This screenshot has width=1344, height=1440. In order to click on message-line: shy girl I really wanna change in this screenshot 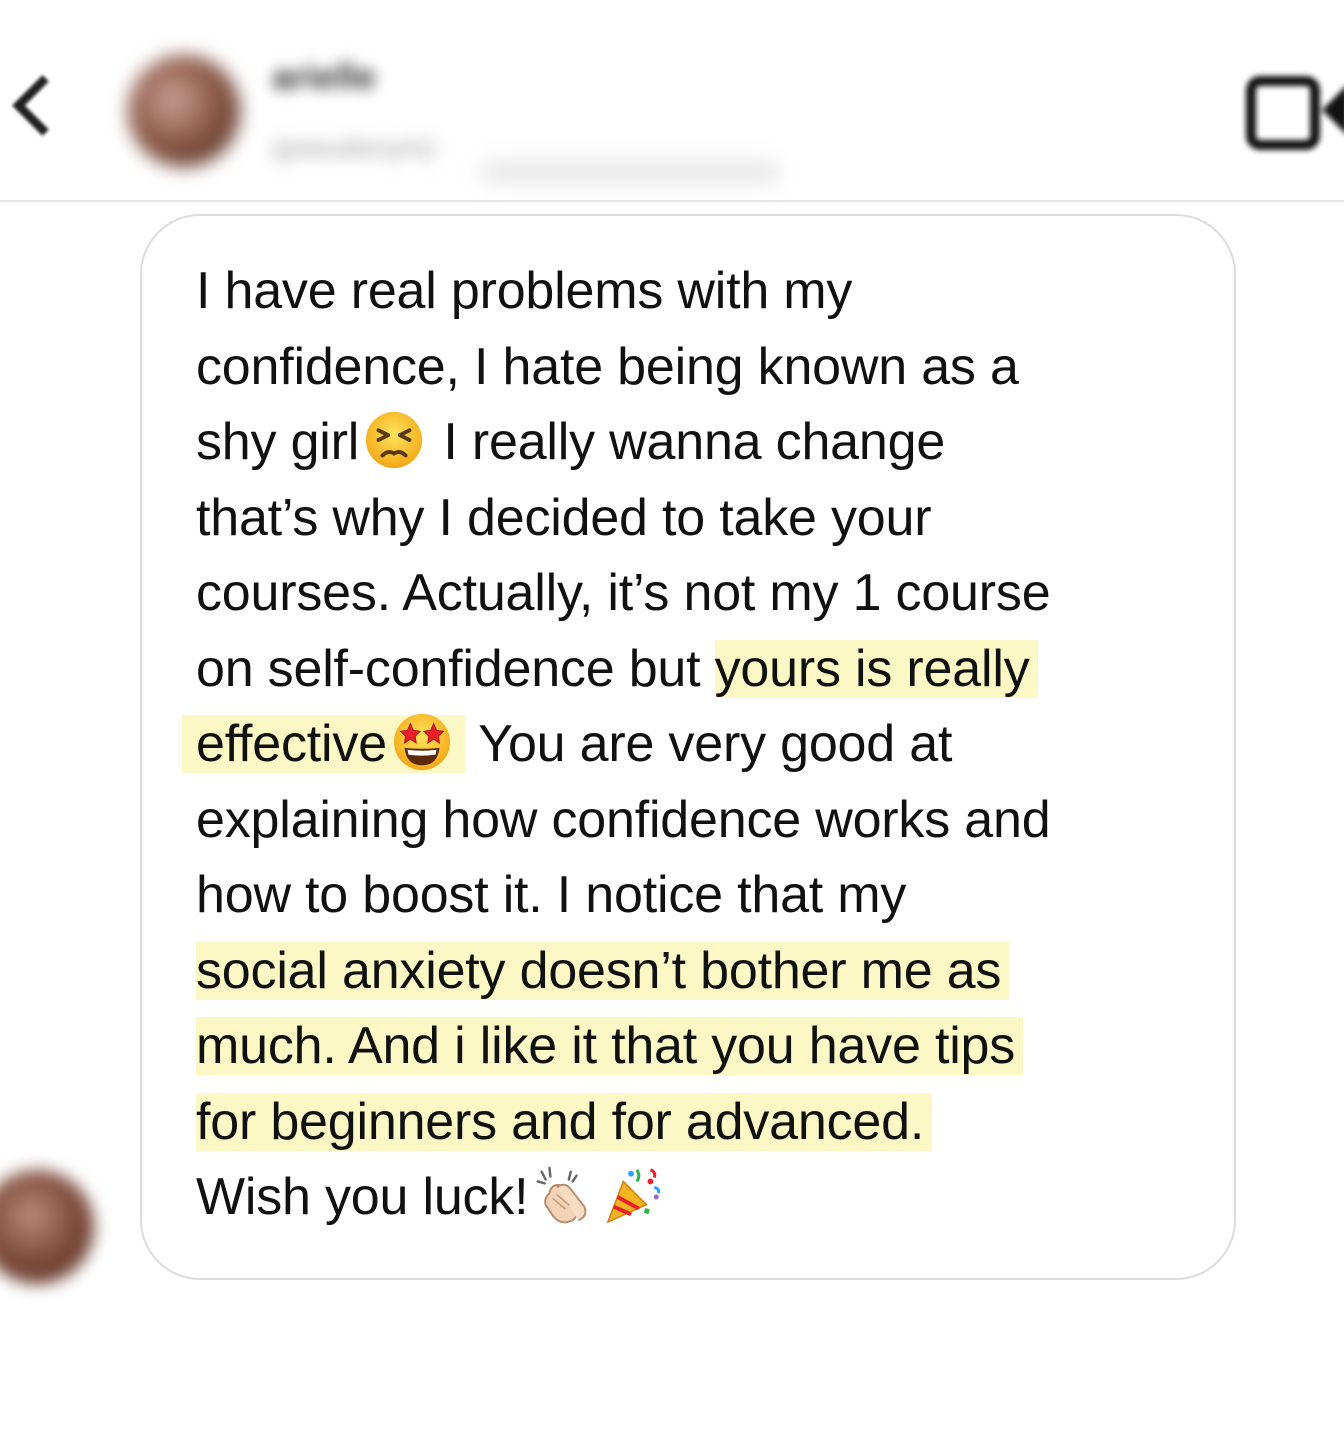, I will do `click(696, 443)`.